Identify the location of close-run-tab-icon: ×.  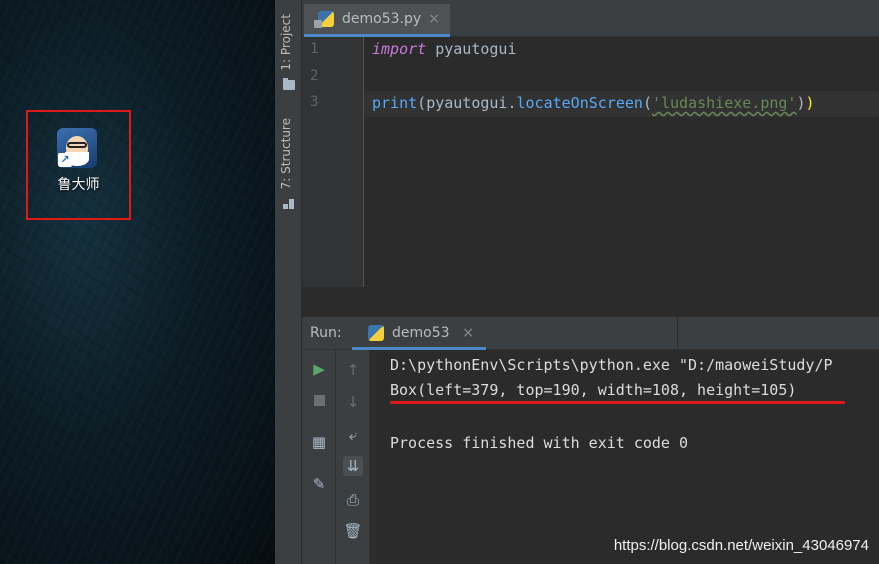
(468, 333).